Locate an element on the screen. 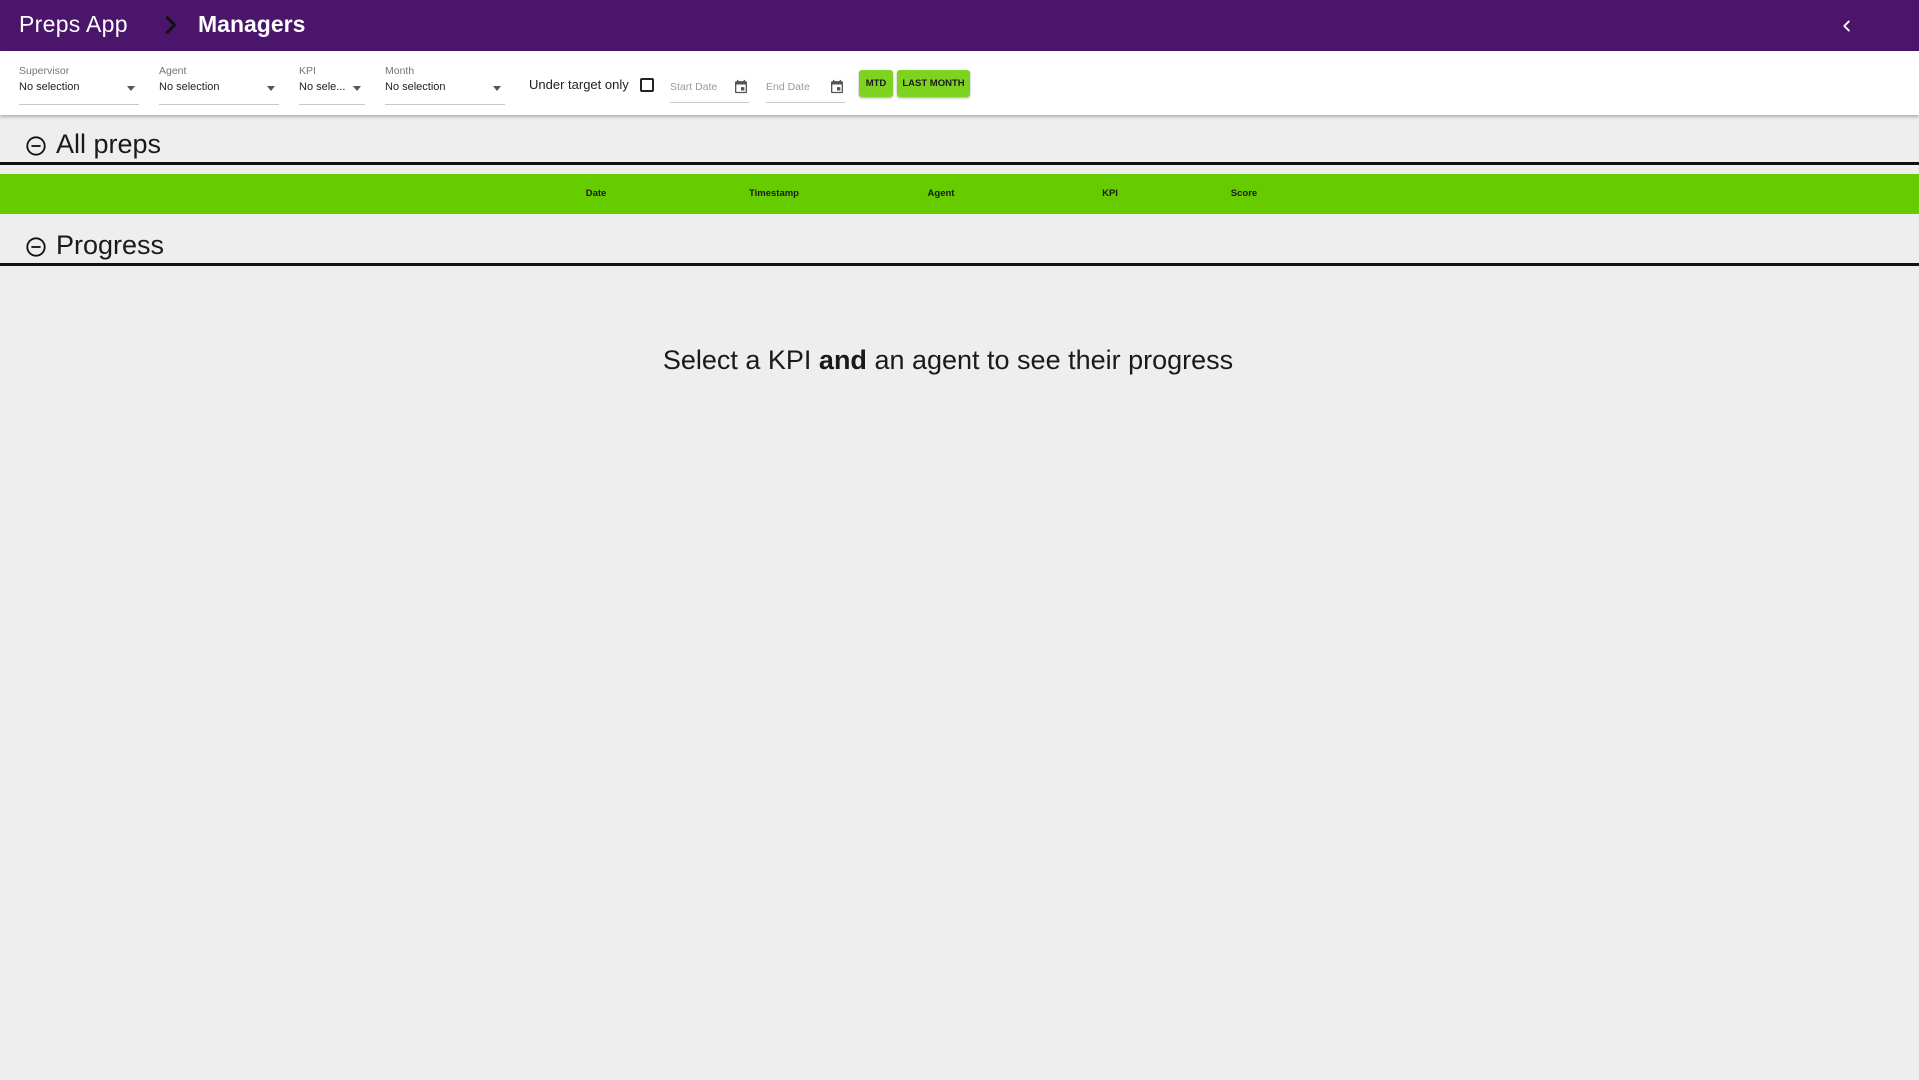 The image size is (1919, 1080). chevron-left-icon is located at coordinates (1847, 26).